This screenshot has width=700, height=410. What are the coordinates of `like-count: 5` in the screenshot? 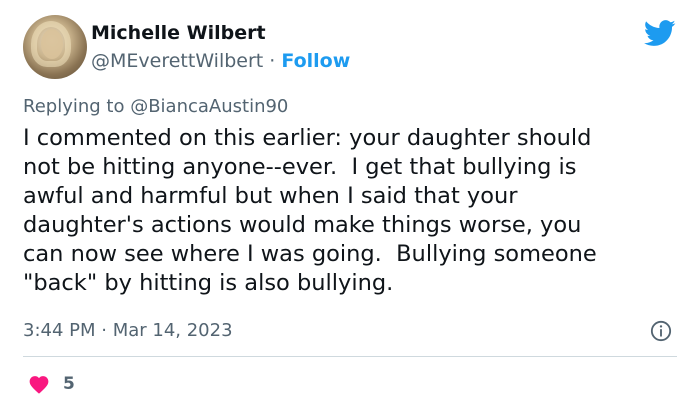 It's located at (69, 384).